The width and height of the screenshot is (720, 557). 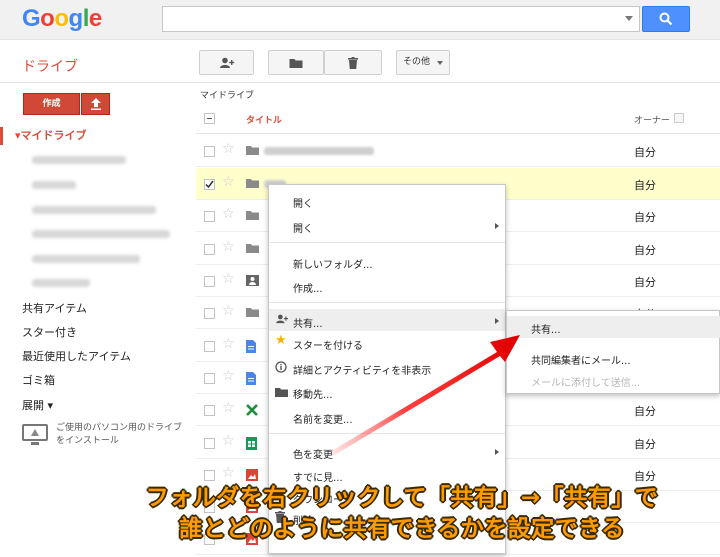 I want to click on annotation-caption-line-1: フォルダを右クリックして「共有」→「共有」で, so click(x=402, y=498).